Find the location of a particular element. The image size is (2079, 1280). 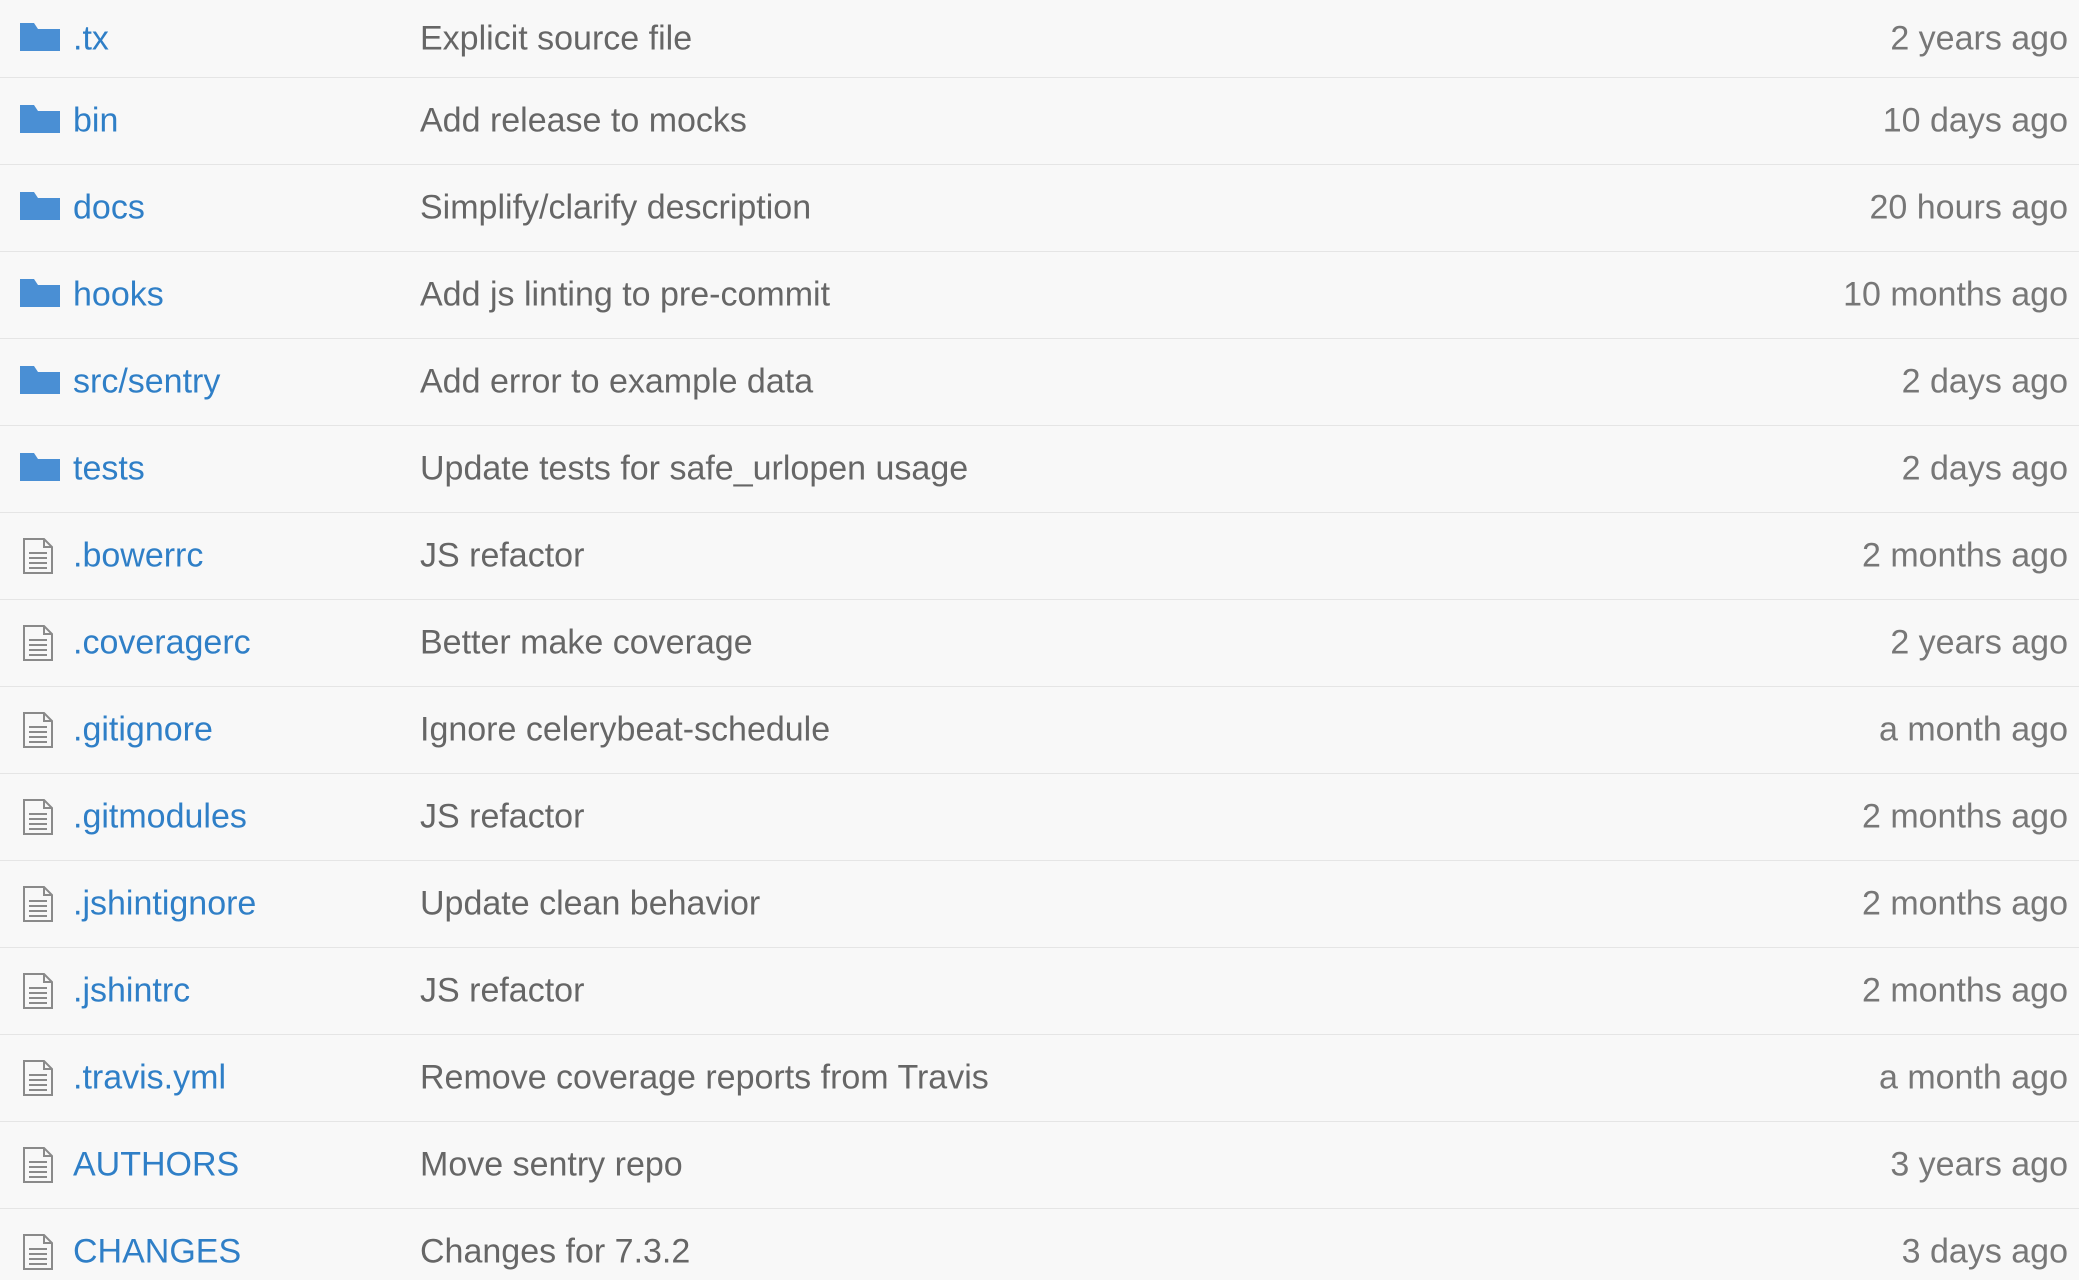

file-row-changes: CHANGES Changes for 7.3.2 3 days ago is located at coordinates (1039, 1244).